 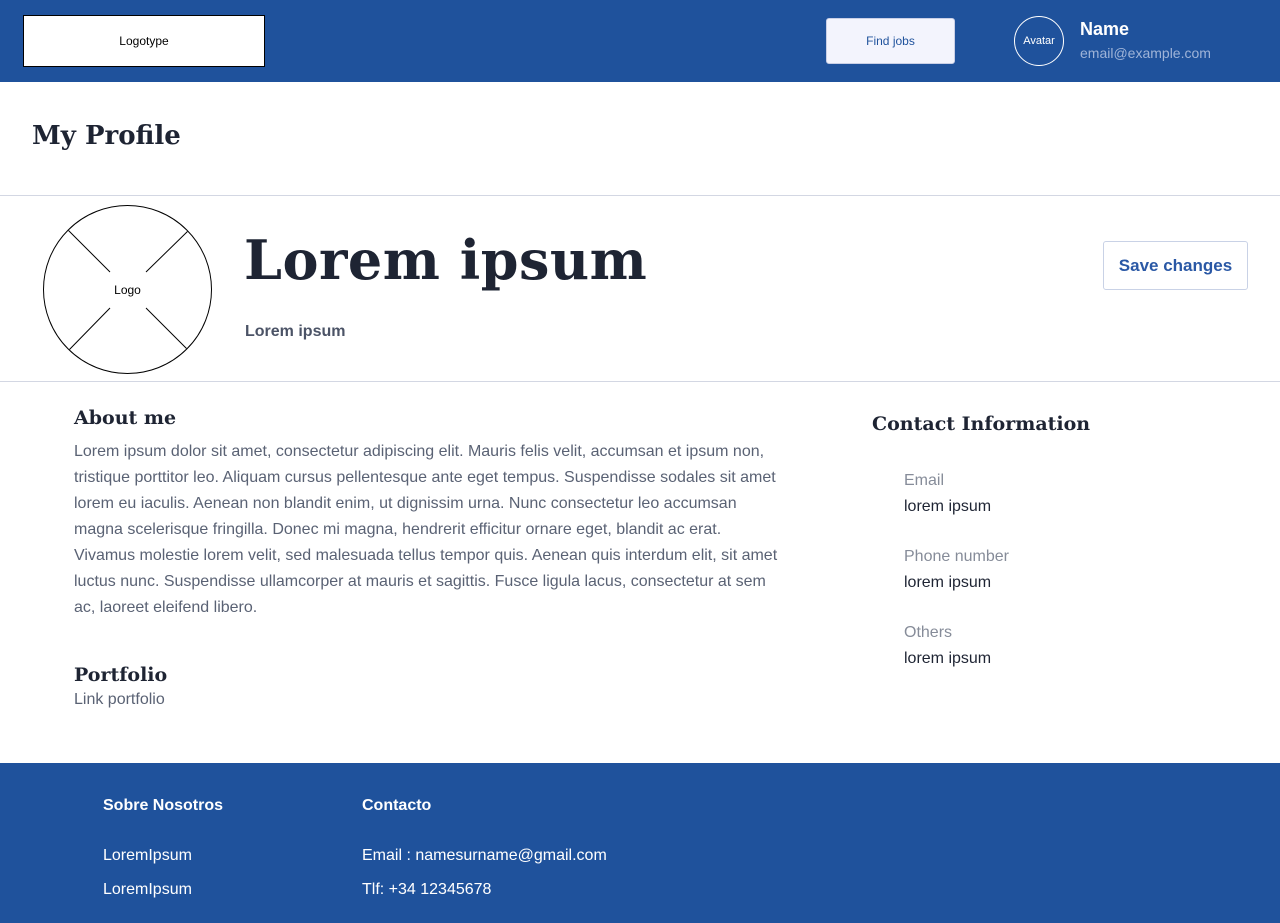 What do you see at coordinates (890, 41) in the screenshot?
I see `find-jobs-button: Find jobs` at bounding box center [890, 41].